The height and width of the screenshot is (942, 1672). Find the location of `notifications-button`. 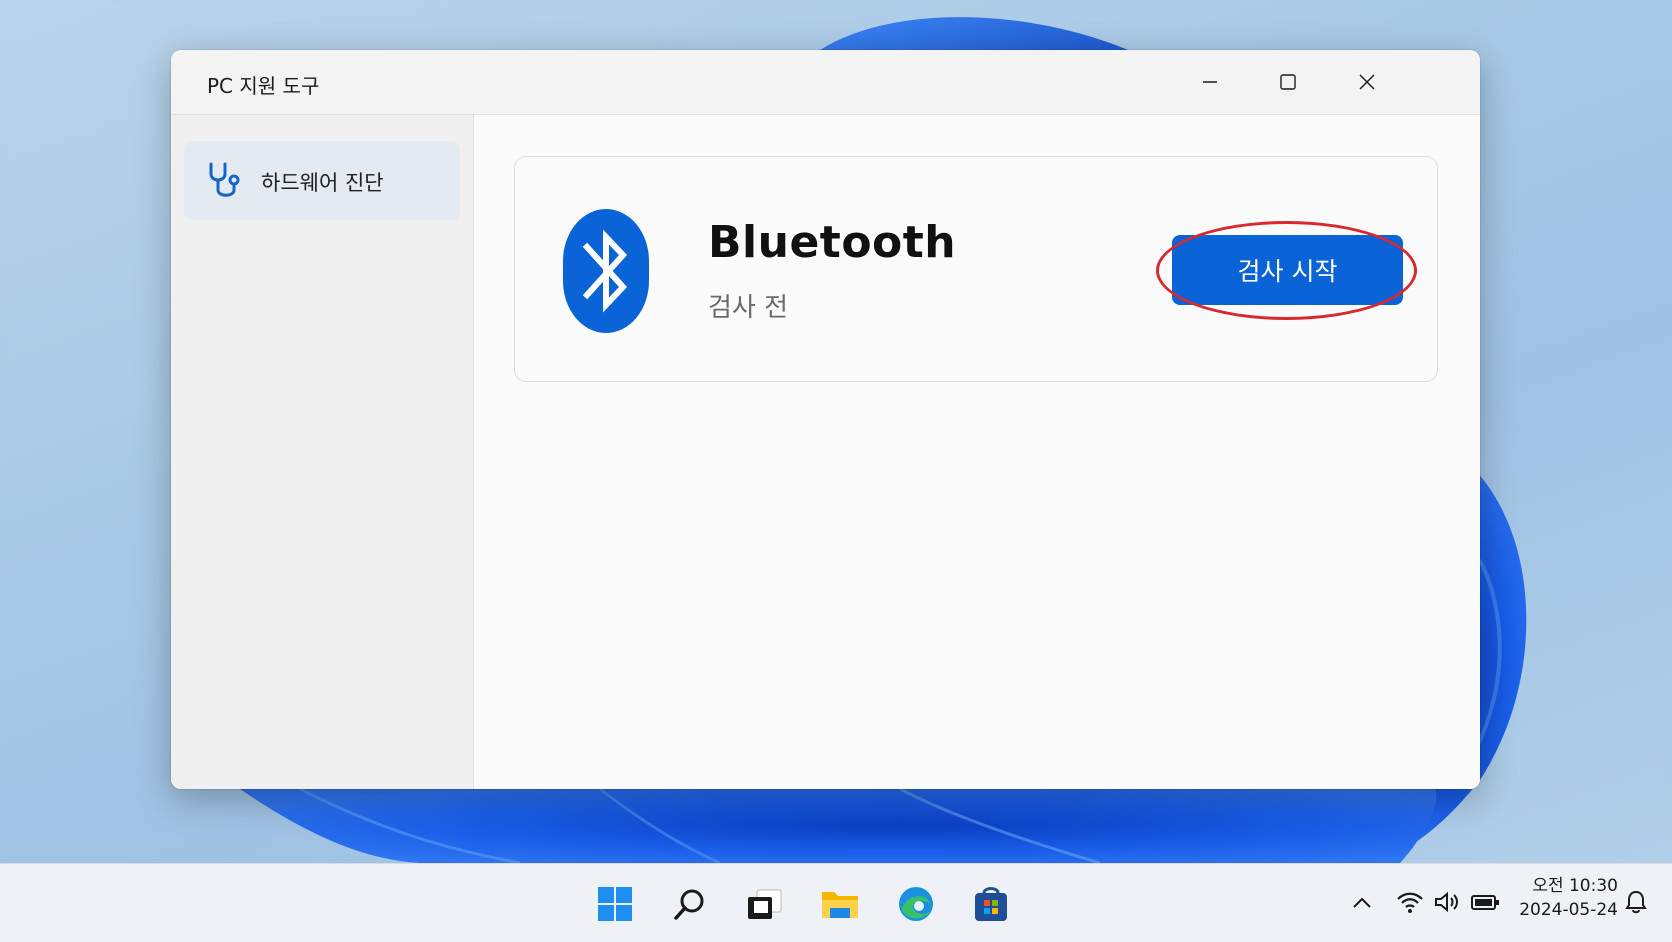

notifications-button is located at coordinates (1636, 902).